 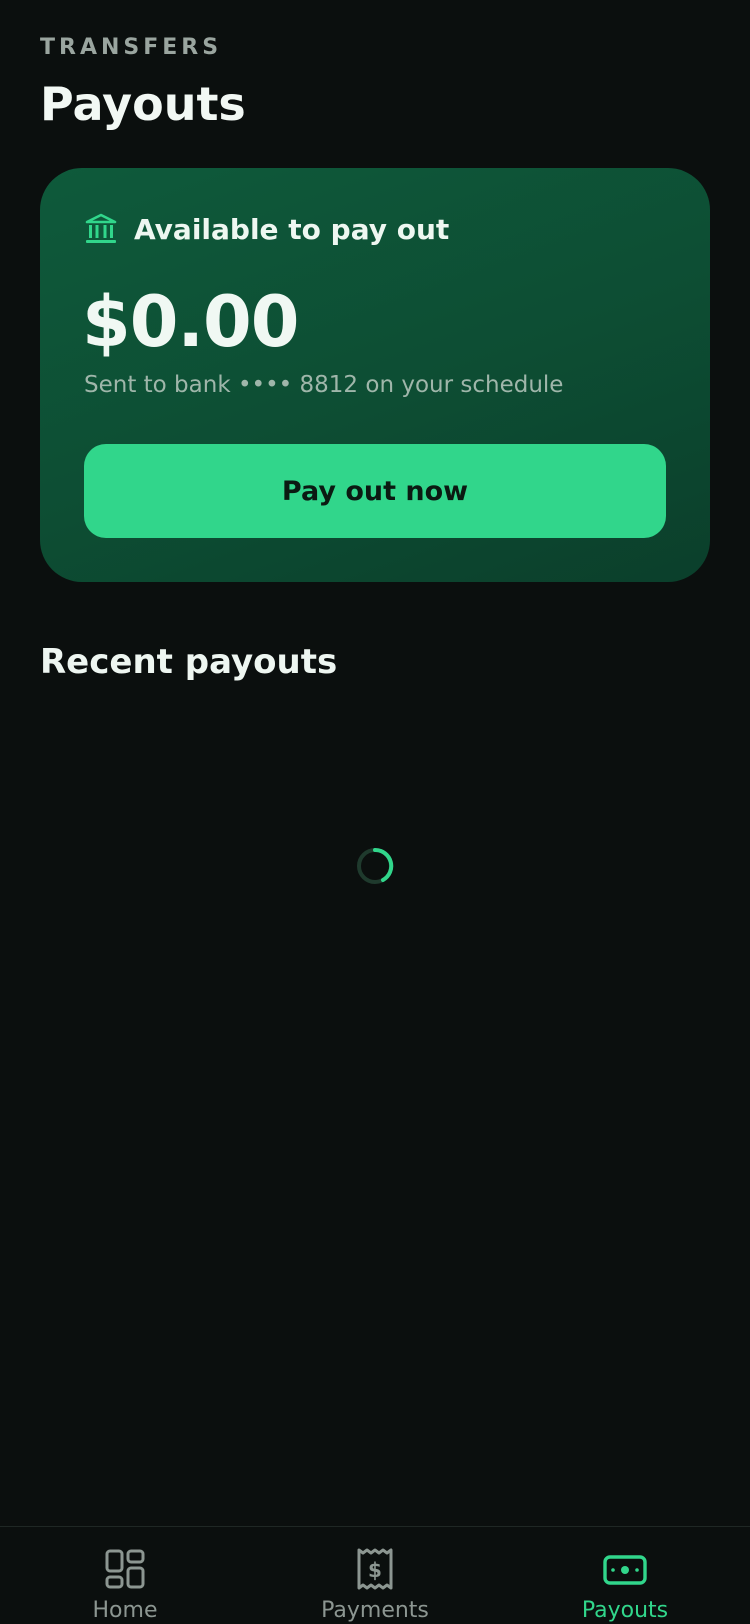 I want to click on page-header: TRANSFERS Payouts, so click(x=143, y=83).